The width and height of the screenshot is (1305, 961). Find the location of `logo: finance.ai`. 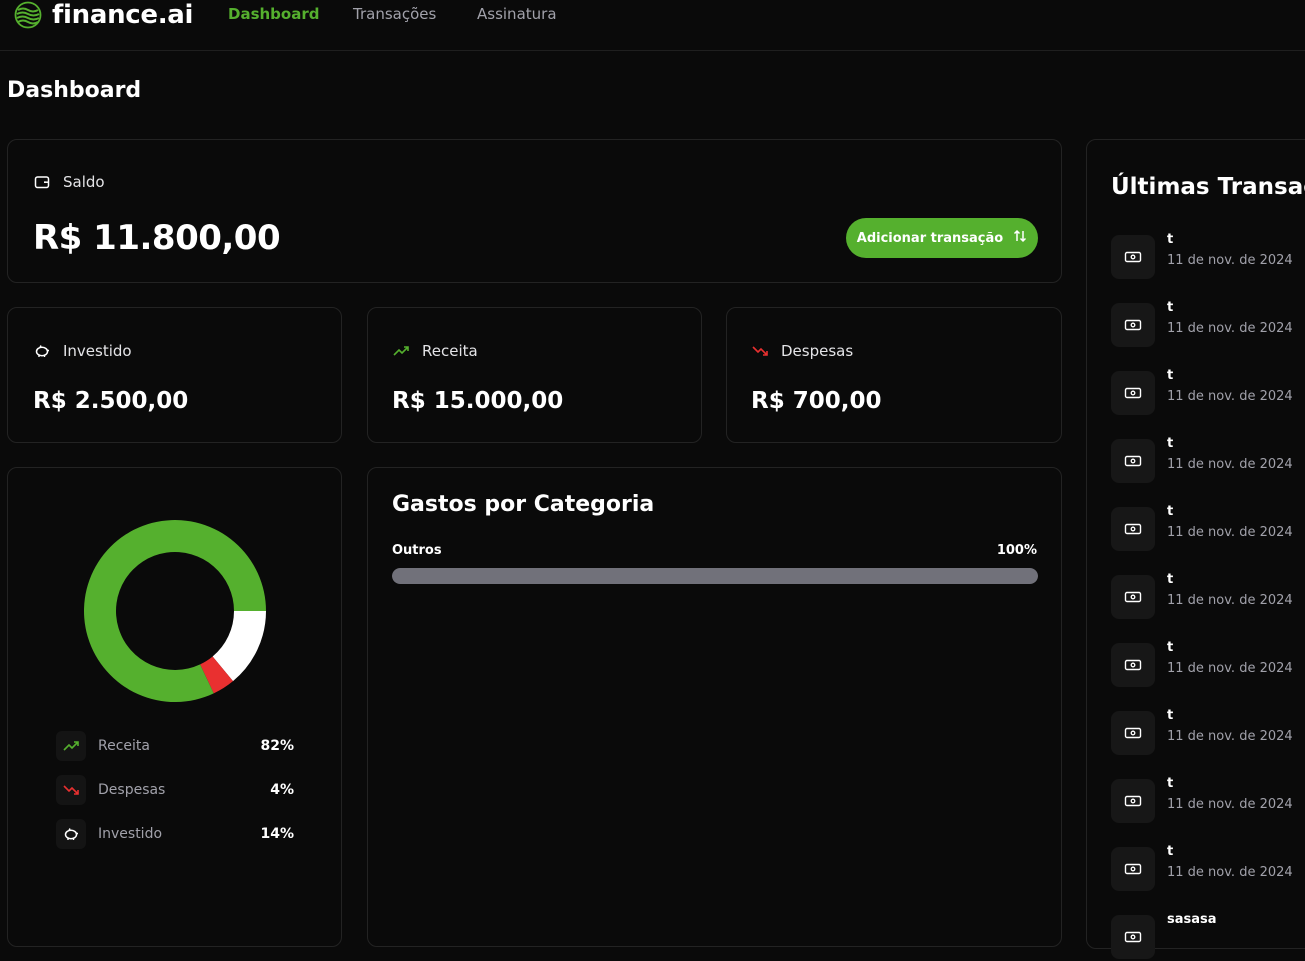

logo: finance.ai is located at coordinates (103, 16).